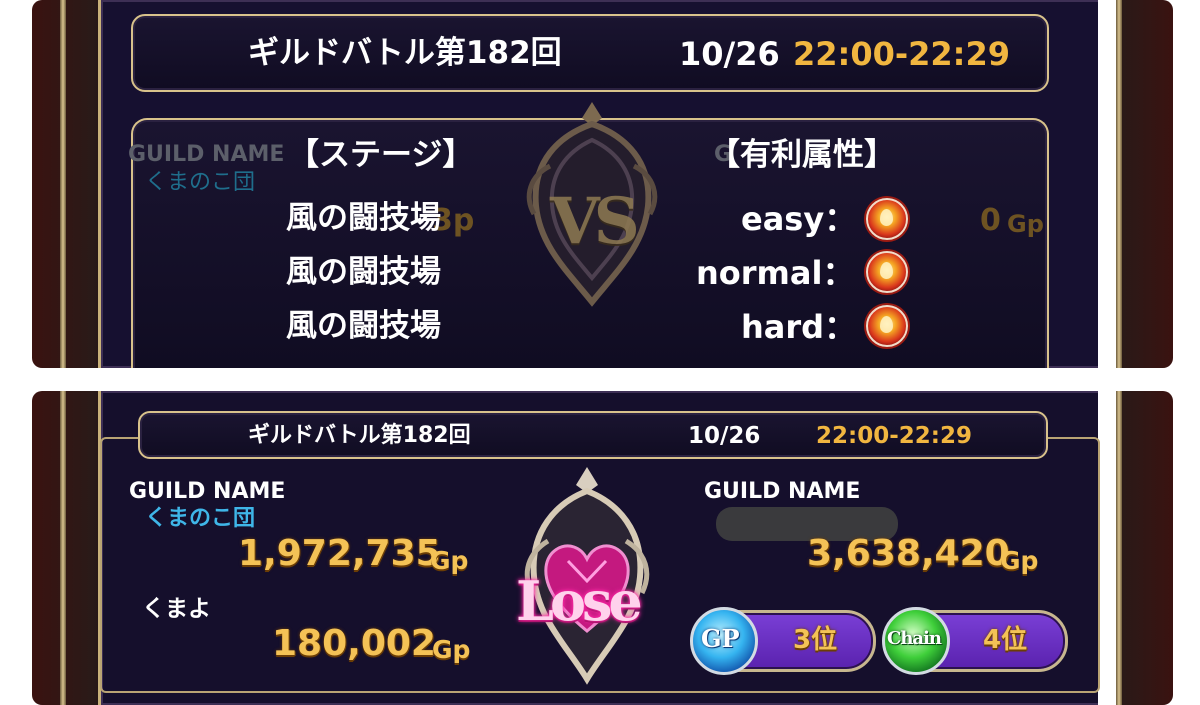  I want to click on stage-header: 【ステージ】, so click(381, 155).